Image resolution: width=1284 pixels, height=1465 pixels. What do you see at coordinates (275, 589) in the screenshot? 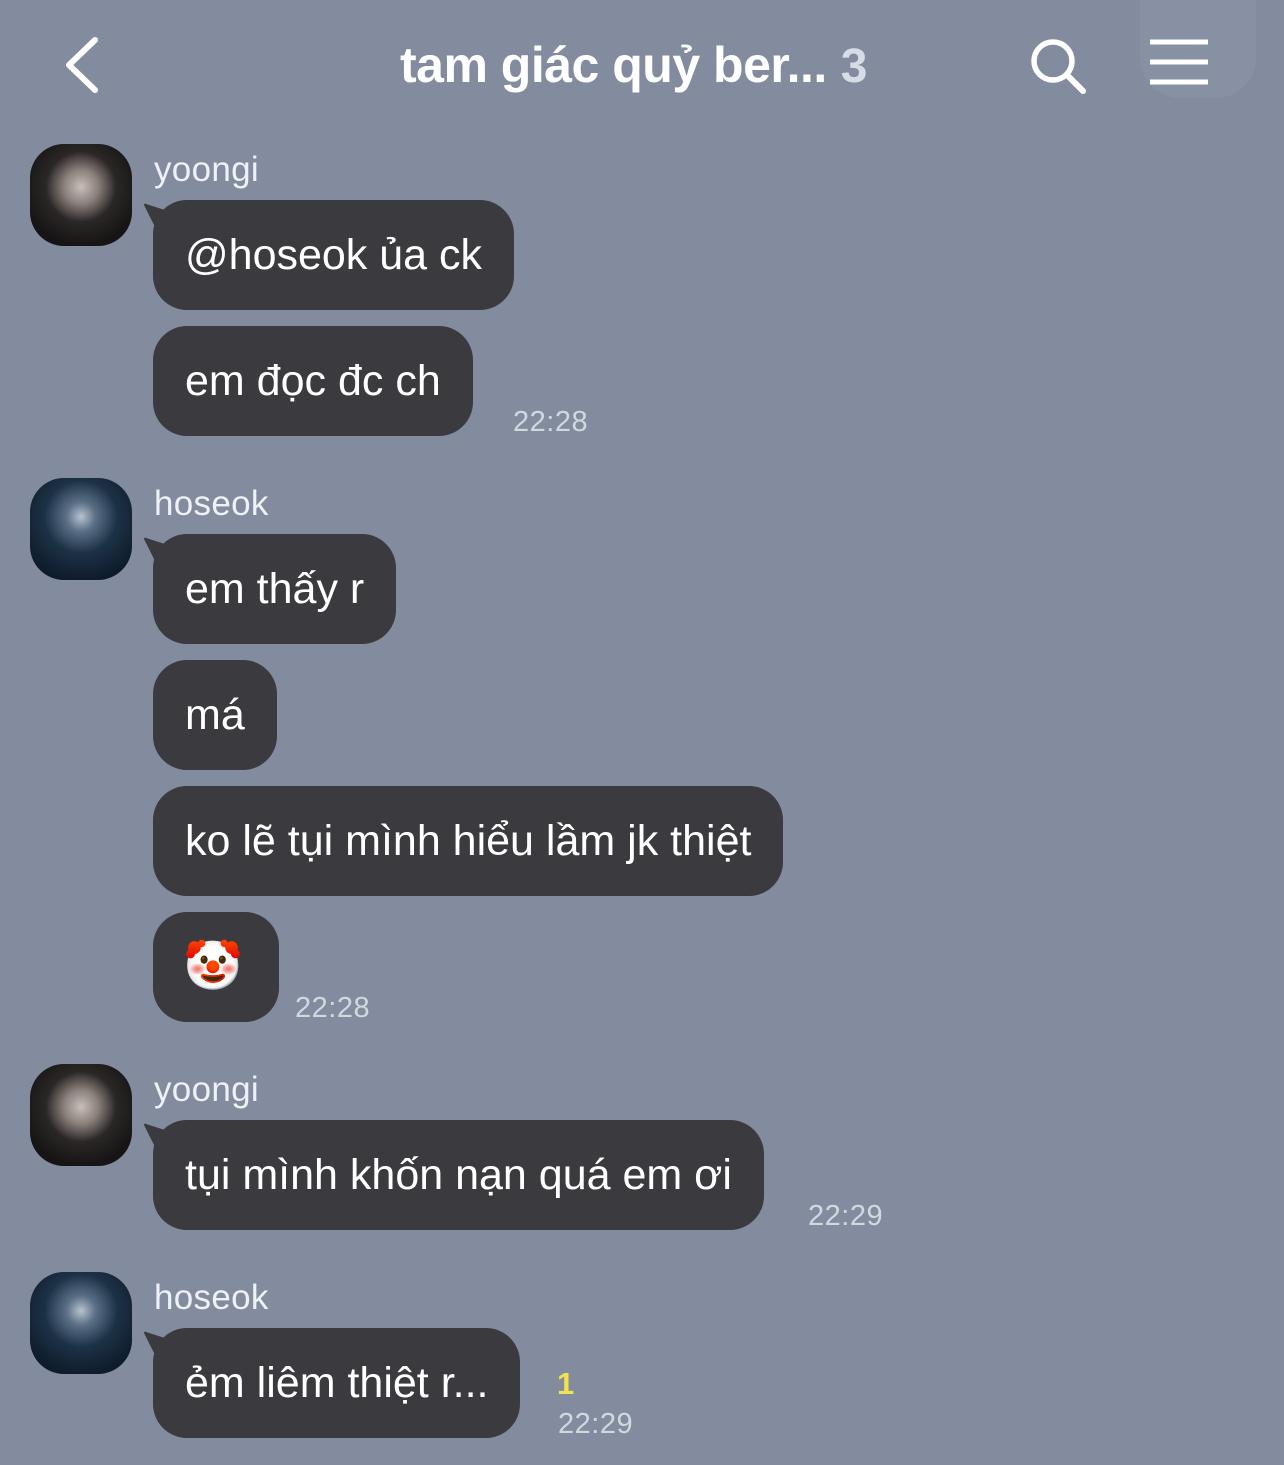
I see `message-bubble: em thấy r` at bounding box center [275, 589].